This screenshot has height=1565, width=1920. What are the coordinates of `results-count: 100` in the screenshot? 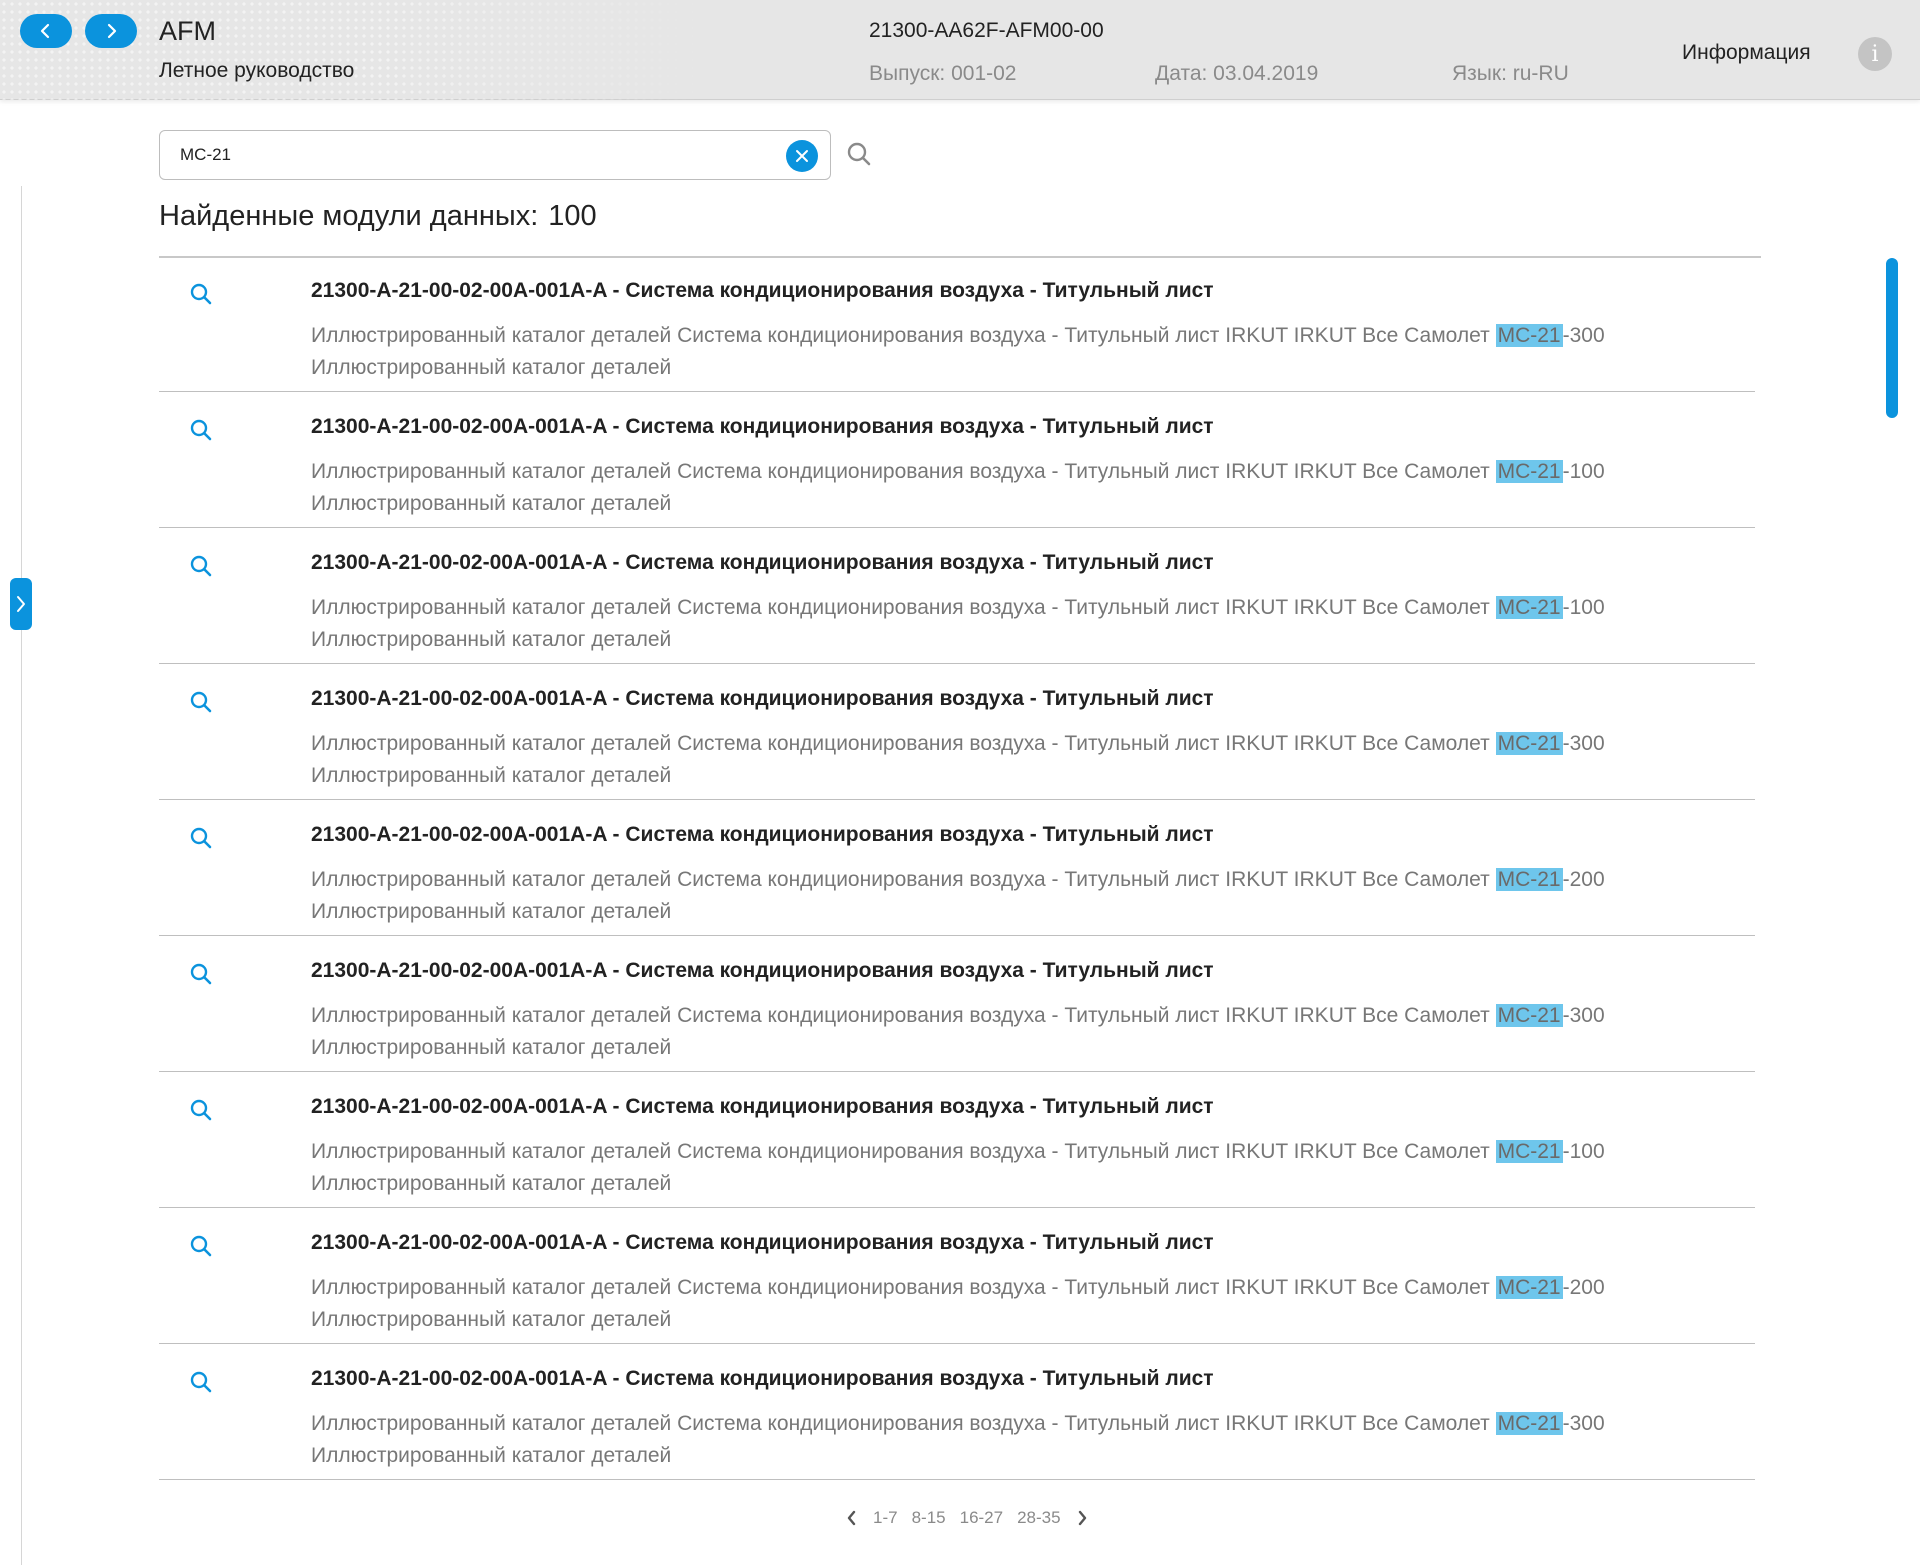 It's located at (572, 216).